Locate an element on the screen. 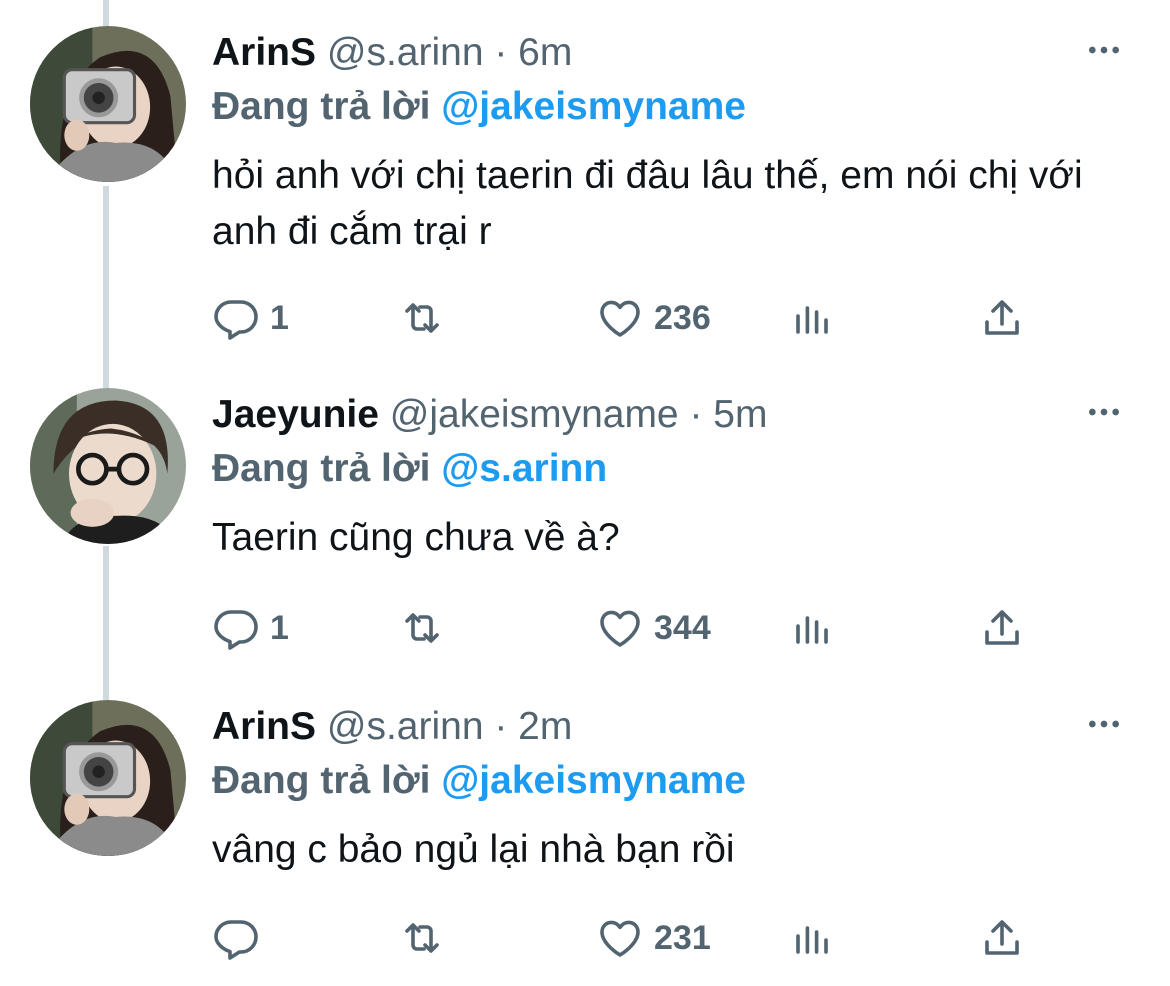 The width and height of the screenshot is (1170, 986). reply-button is located at coordinates (241, 938).